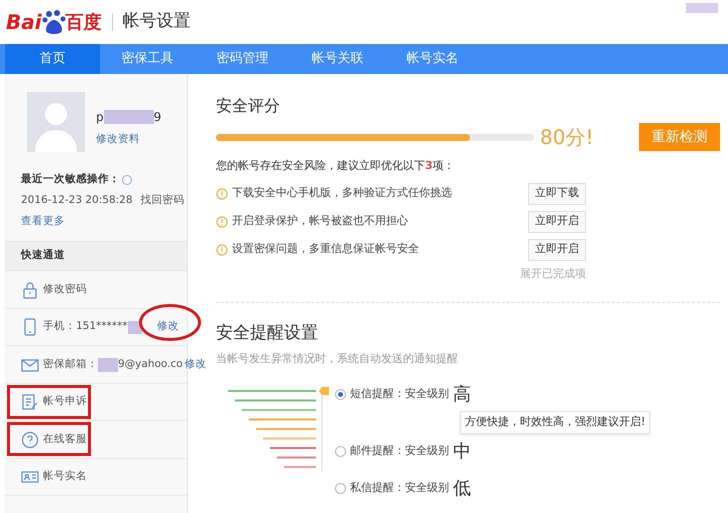 The width and height of the screenshot is (728, 513). Describe the element at coordinates (24, 22) in the screenshot. I see `logo-text: Bai` at that location.